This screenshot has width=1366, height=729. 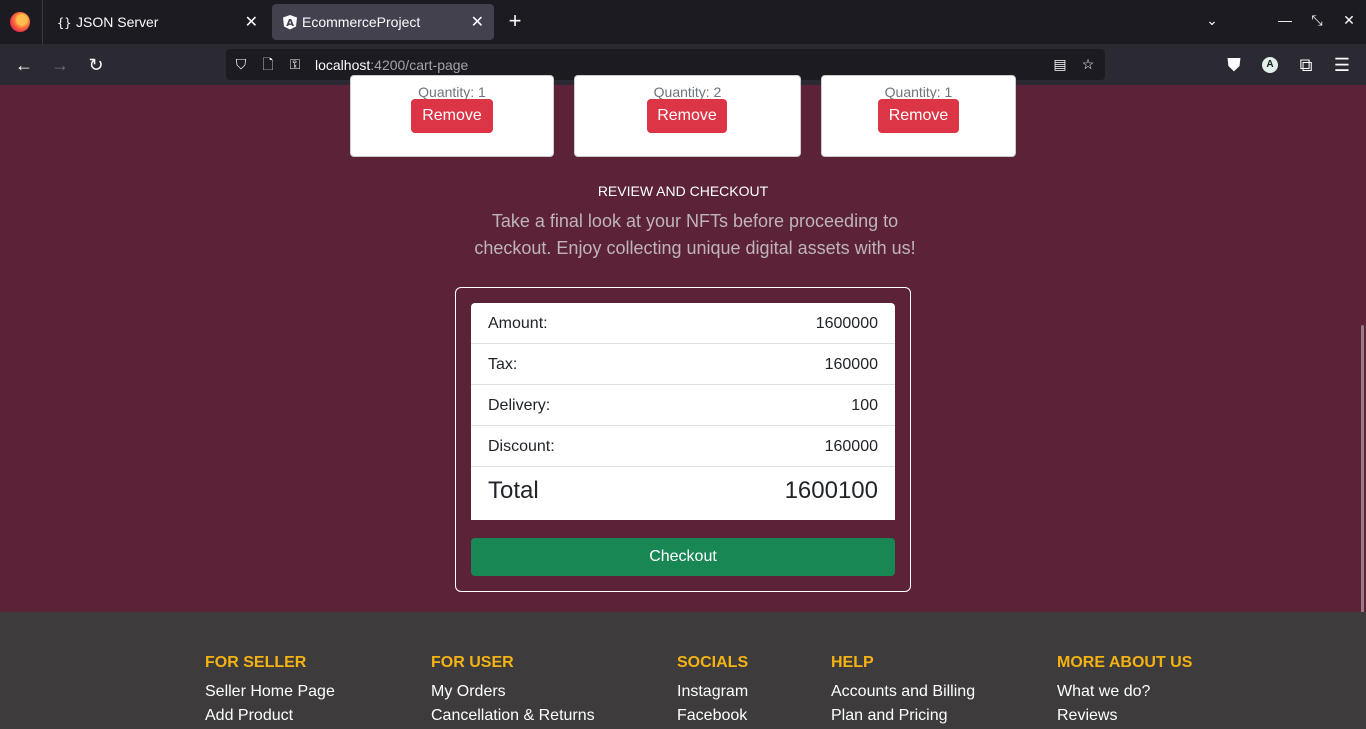 What do you see at coordinates (24, 65) in the screenshot?
I see `back-icon: ←` at bounding box center [24, 65].